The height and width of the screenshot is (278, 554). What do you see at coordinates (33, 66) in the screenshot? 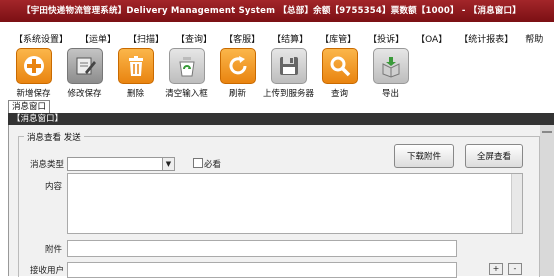
I see `add-circle-icon` at bounding box center [33, 66].